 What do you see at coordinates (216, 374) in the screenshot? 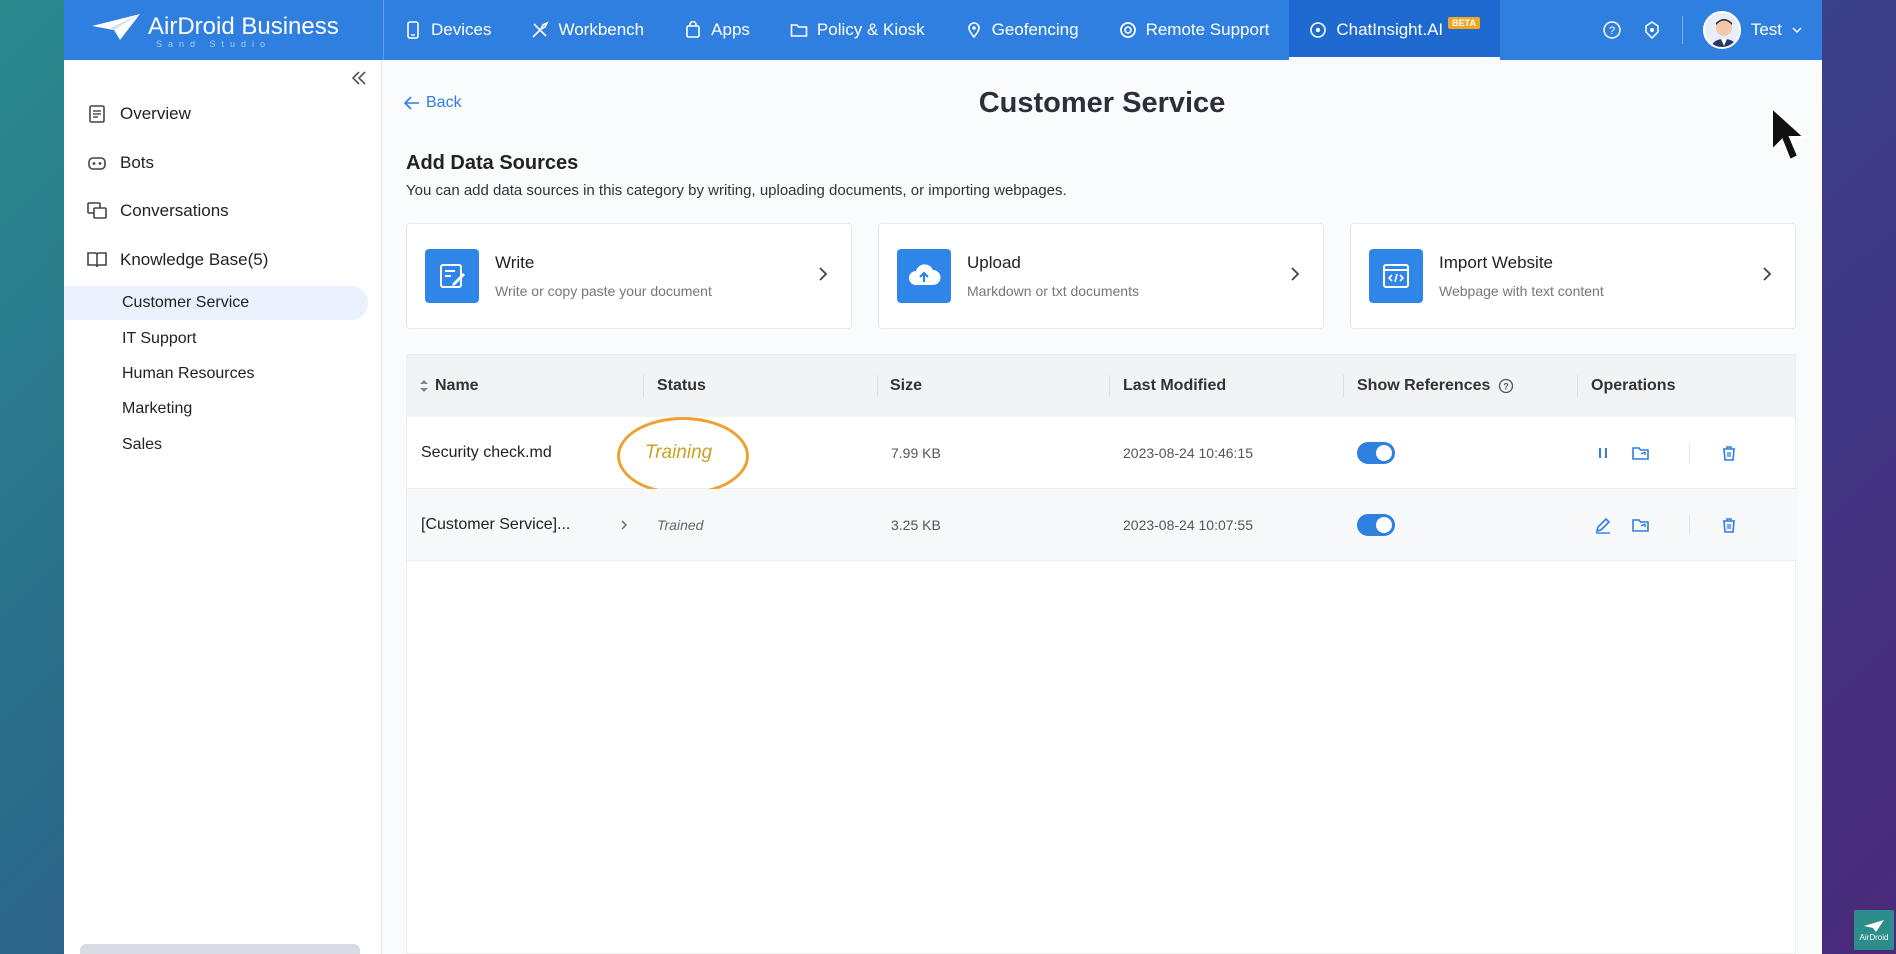
I see `sidebar-sub-human-resources: Human Resources` at bounding box center [216, 374].